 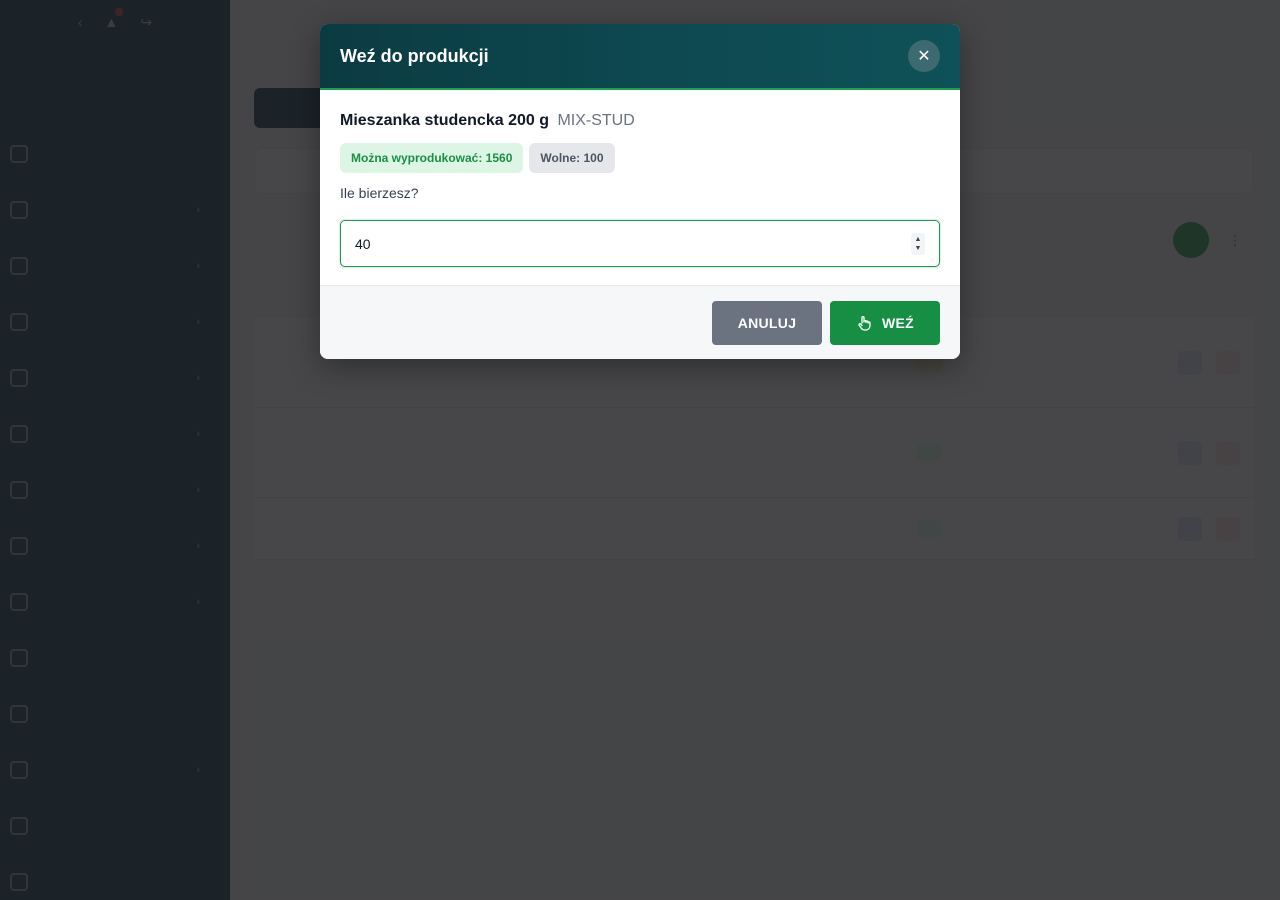 What do you see at coordinates (924, 56) in the screenshot?
I see `close-icon: ✕` at bounding box center [924, 56].